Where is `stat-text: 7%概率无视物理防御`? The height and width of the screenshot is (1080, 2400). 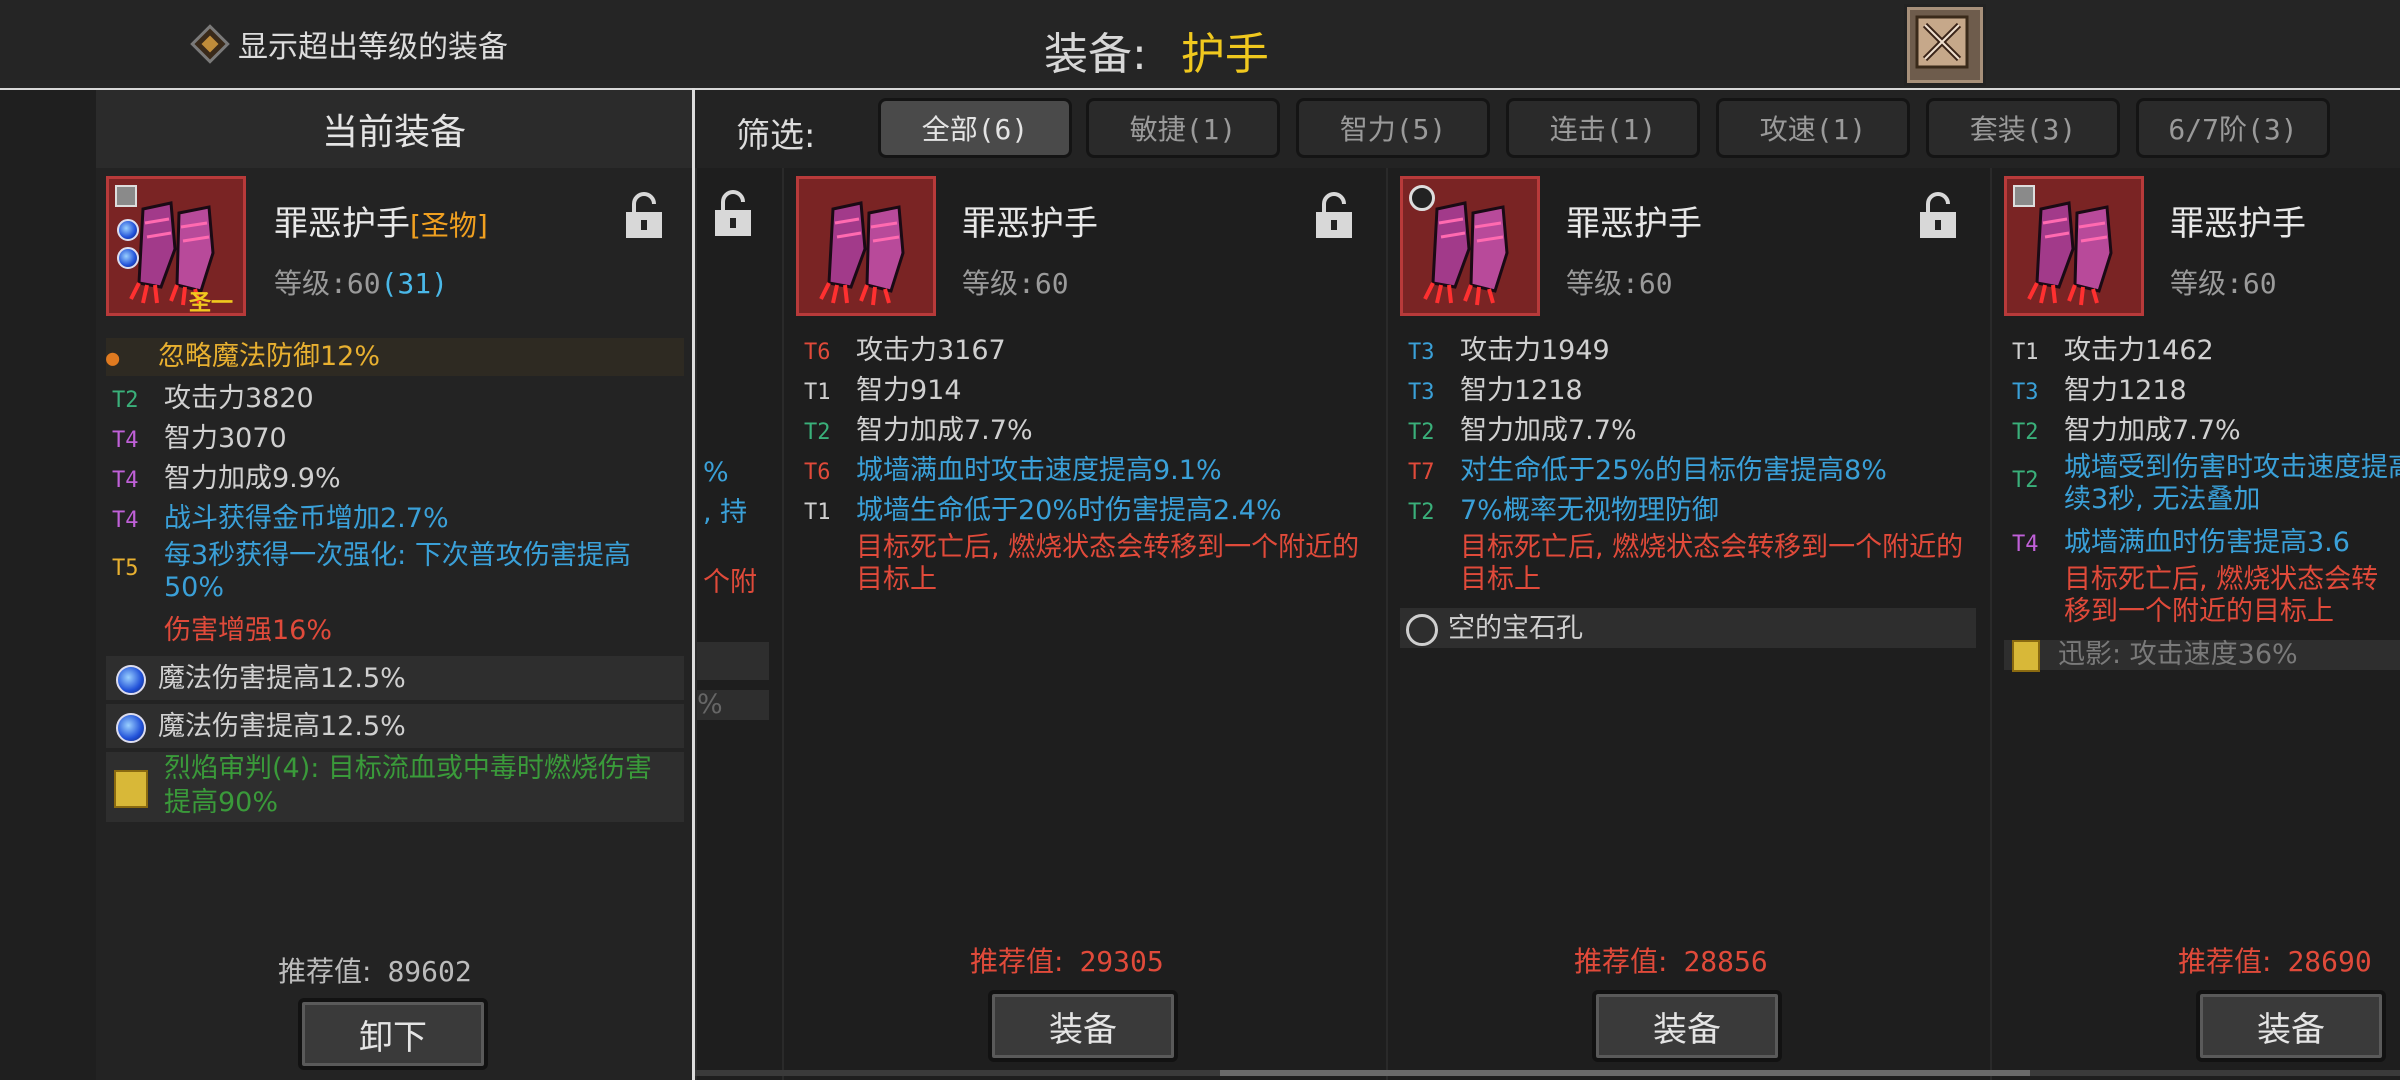
stat-text: 7%概率无视物理防御 is located at coordinates (1589, 510).